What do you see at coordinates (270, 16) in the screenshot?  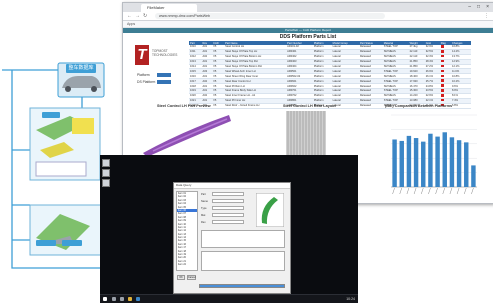 I see `url-input: www.nmmp-dmz.com/PartsWeb` at bounding box center [270, 16].